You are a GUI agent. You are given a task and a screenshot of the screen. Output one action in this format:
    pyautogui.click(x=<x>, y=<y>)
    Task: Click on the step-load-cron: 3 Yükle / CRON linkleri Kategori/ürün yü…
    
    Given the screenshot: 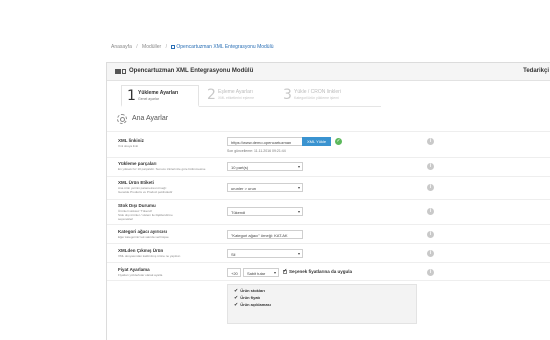 What is the action you would take?
    pyautogui.click(x=331, y=96)
    